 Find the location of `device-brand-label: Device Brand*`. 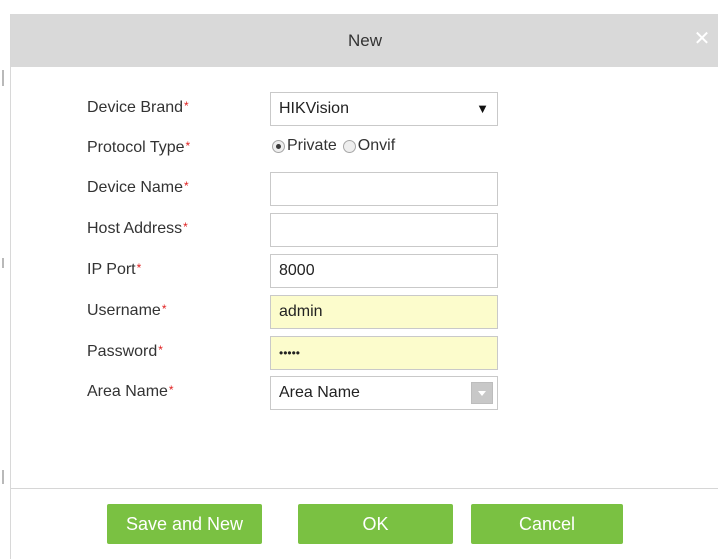

device-brand-label: Device Brand* is located at coordinates (138, 107).